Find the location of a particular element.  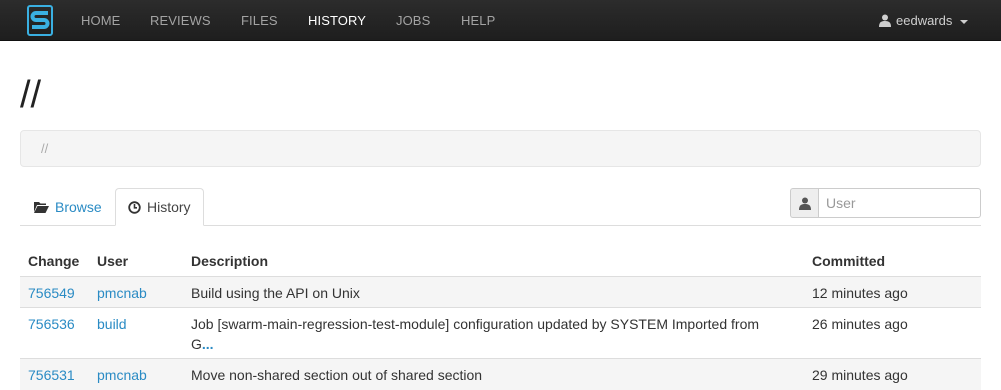

breadcrumb: // is located at coordinates (500, 148).